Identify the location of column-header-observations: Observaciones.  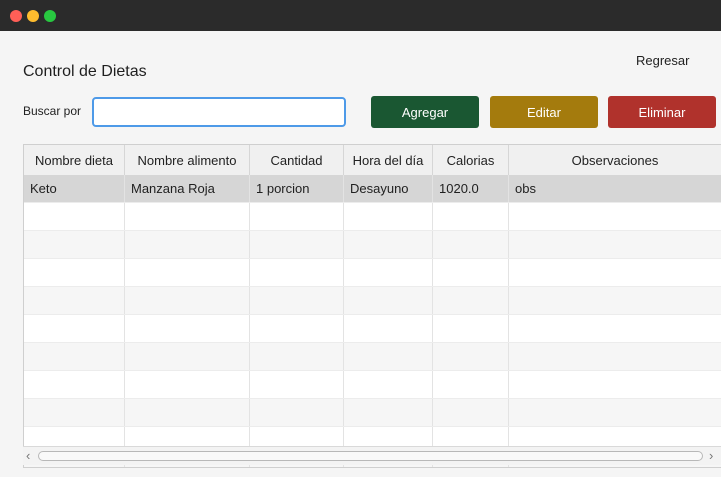
(615, 160).